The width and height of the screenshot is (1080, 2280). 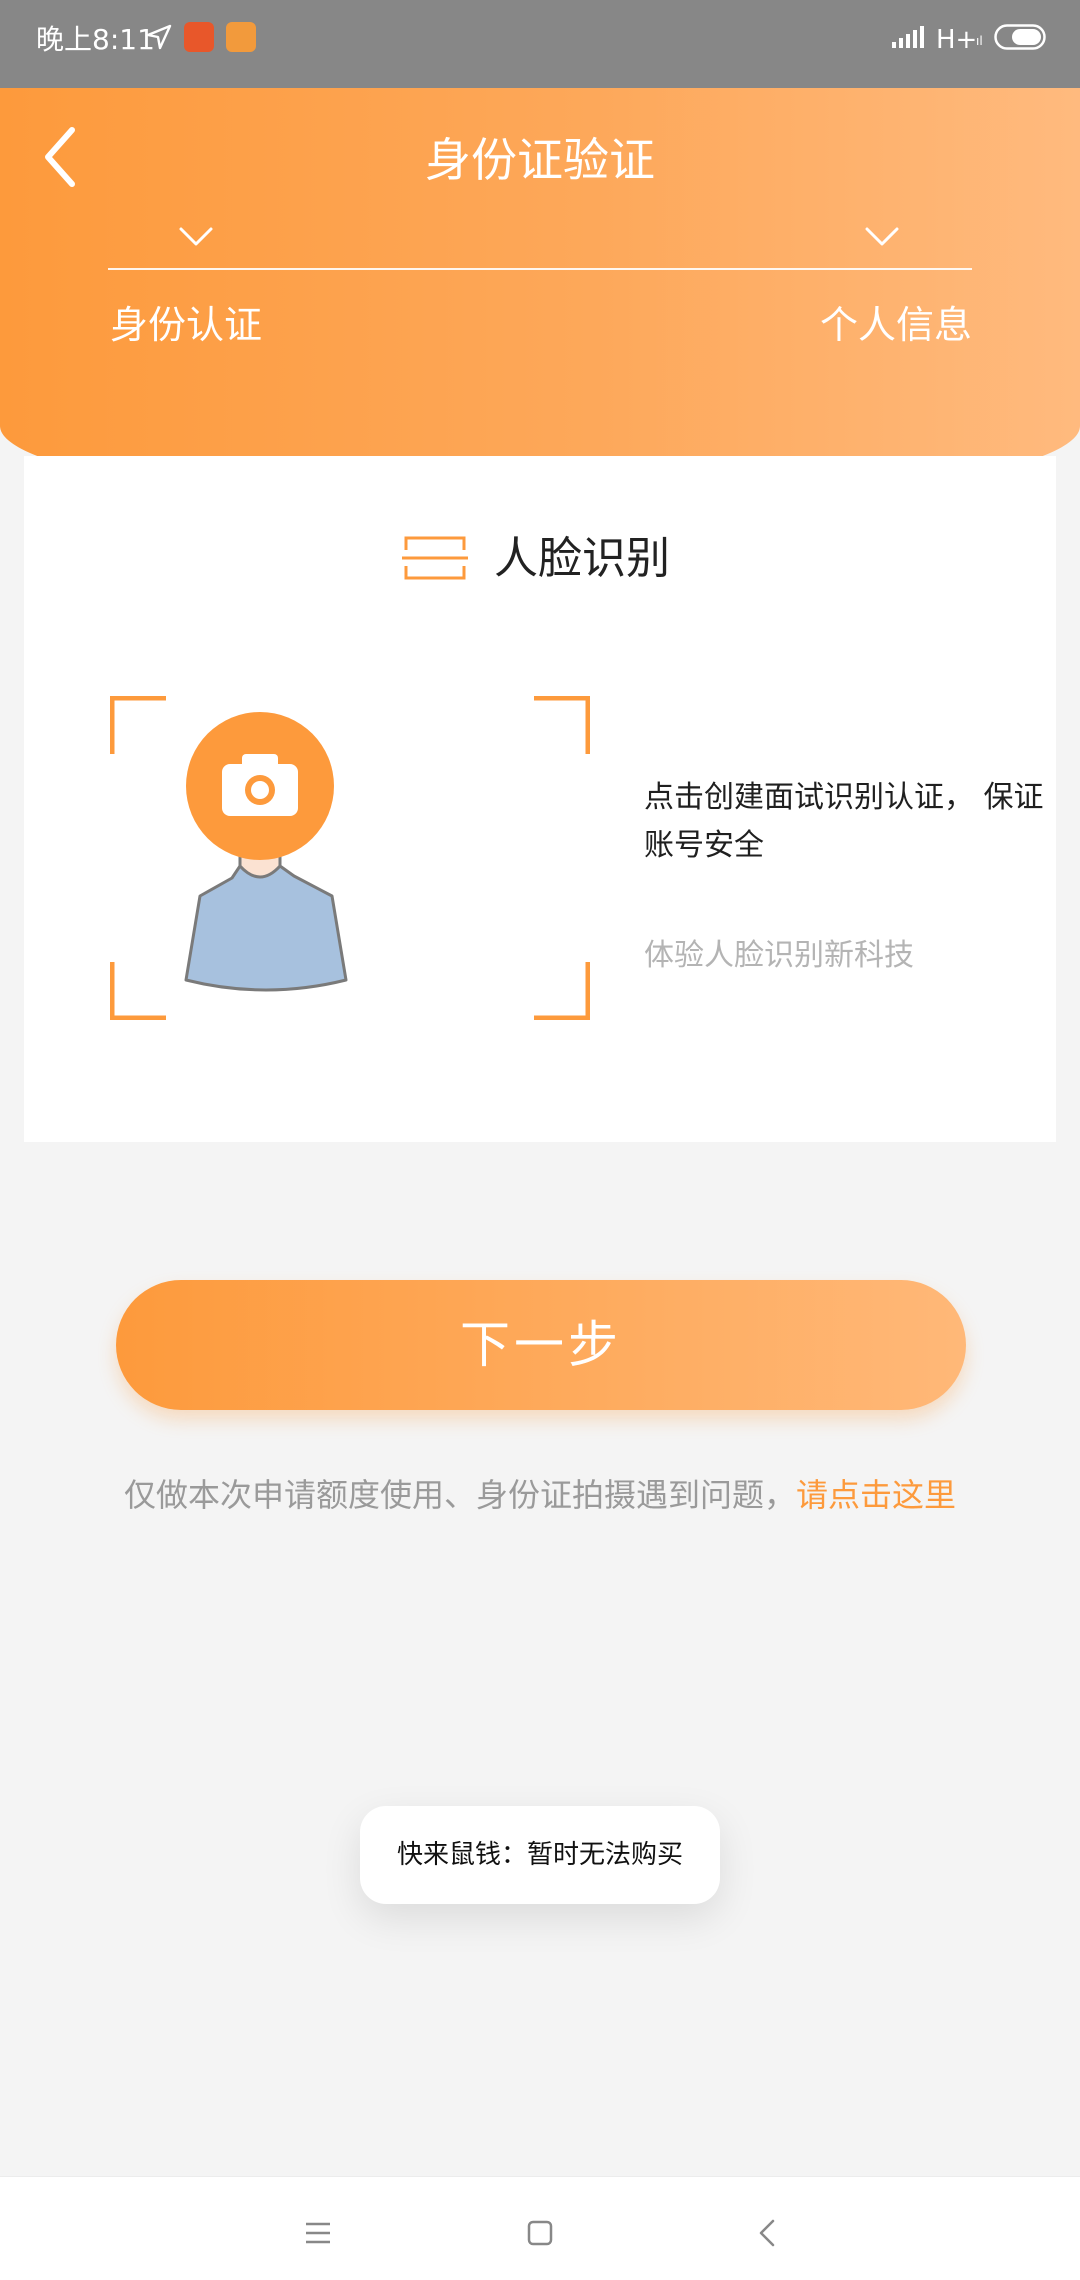 What do you see at coordinates (1020, 37) in the screenshot?
I see `battery-icon` at bounding box center [1020, 37].